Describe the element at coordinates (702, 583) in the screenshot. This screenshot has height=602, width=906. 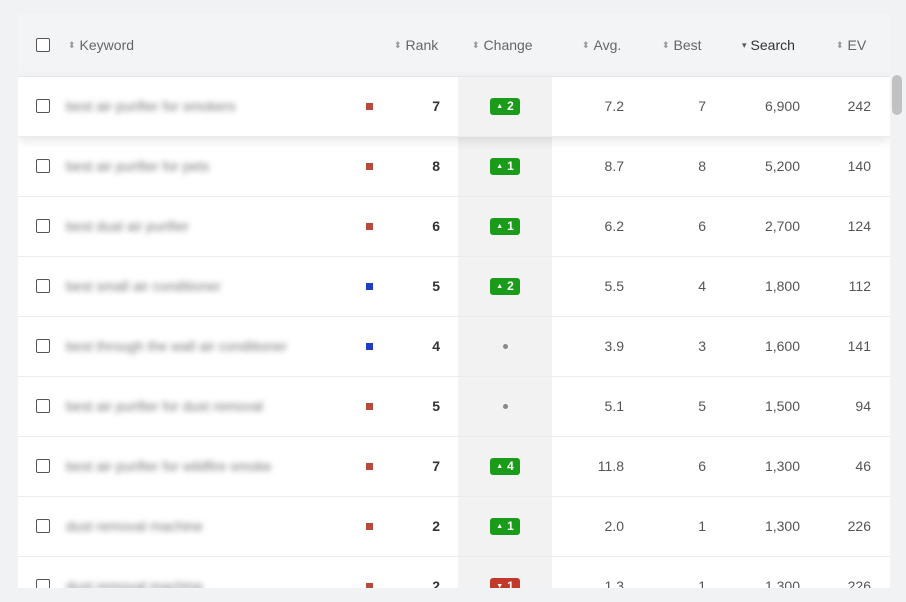
I see `best-value: 1` at that location.